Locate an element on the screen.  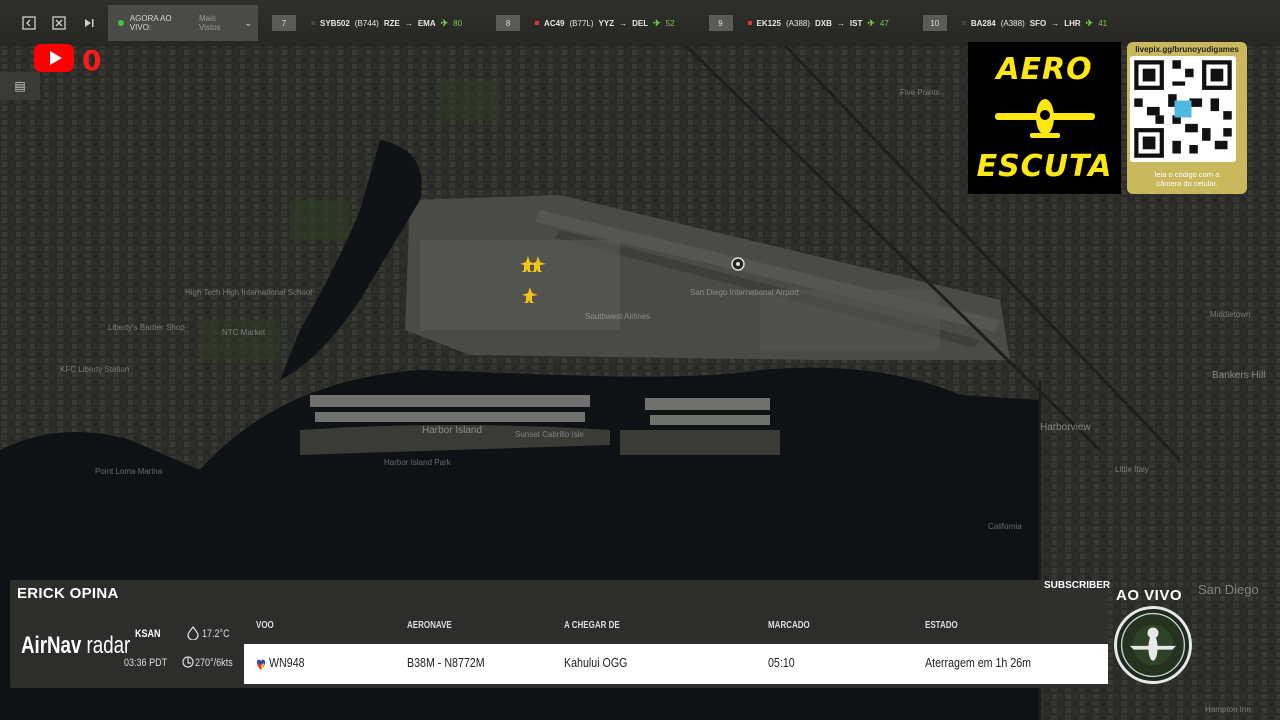
flight-rank: 10 is located at coordinates (934, 23).